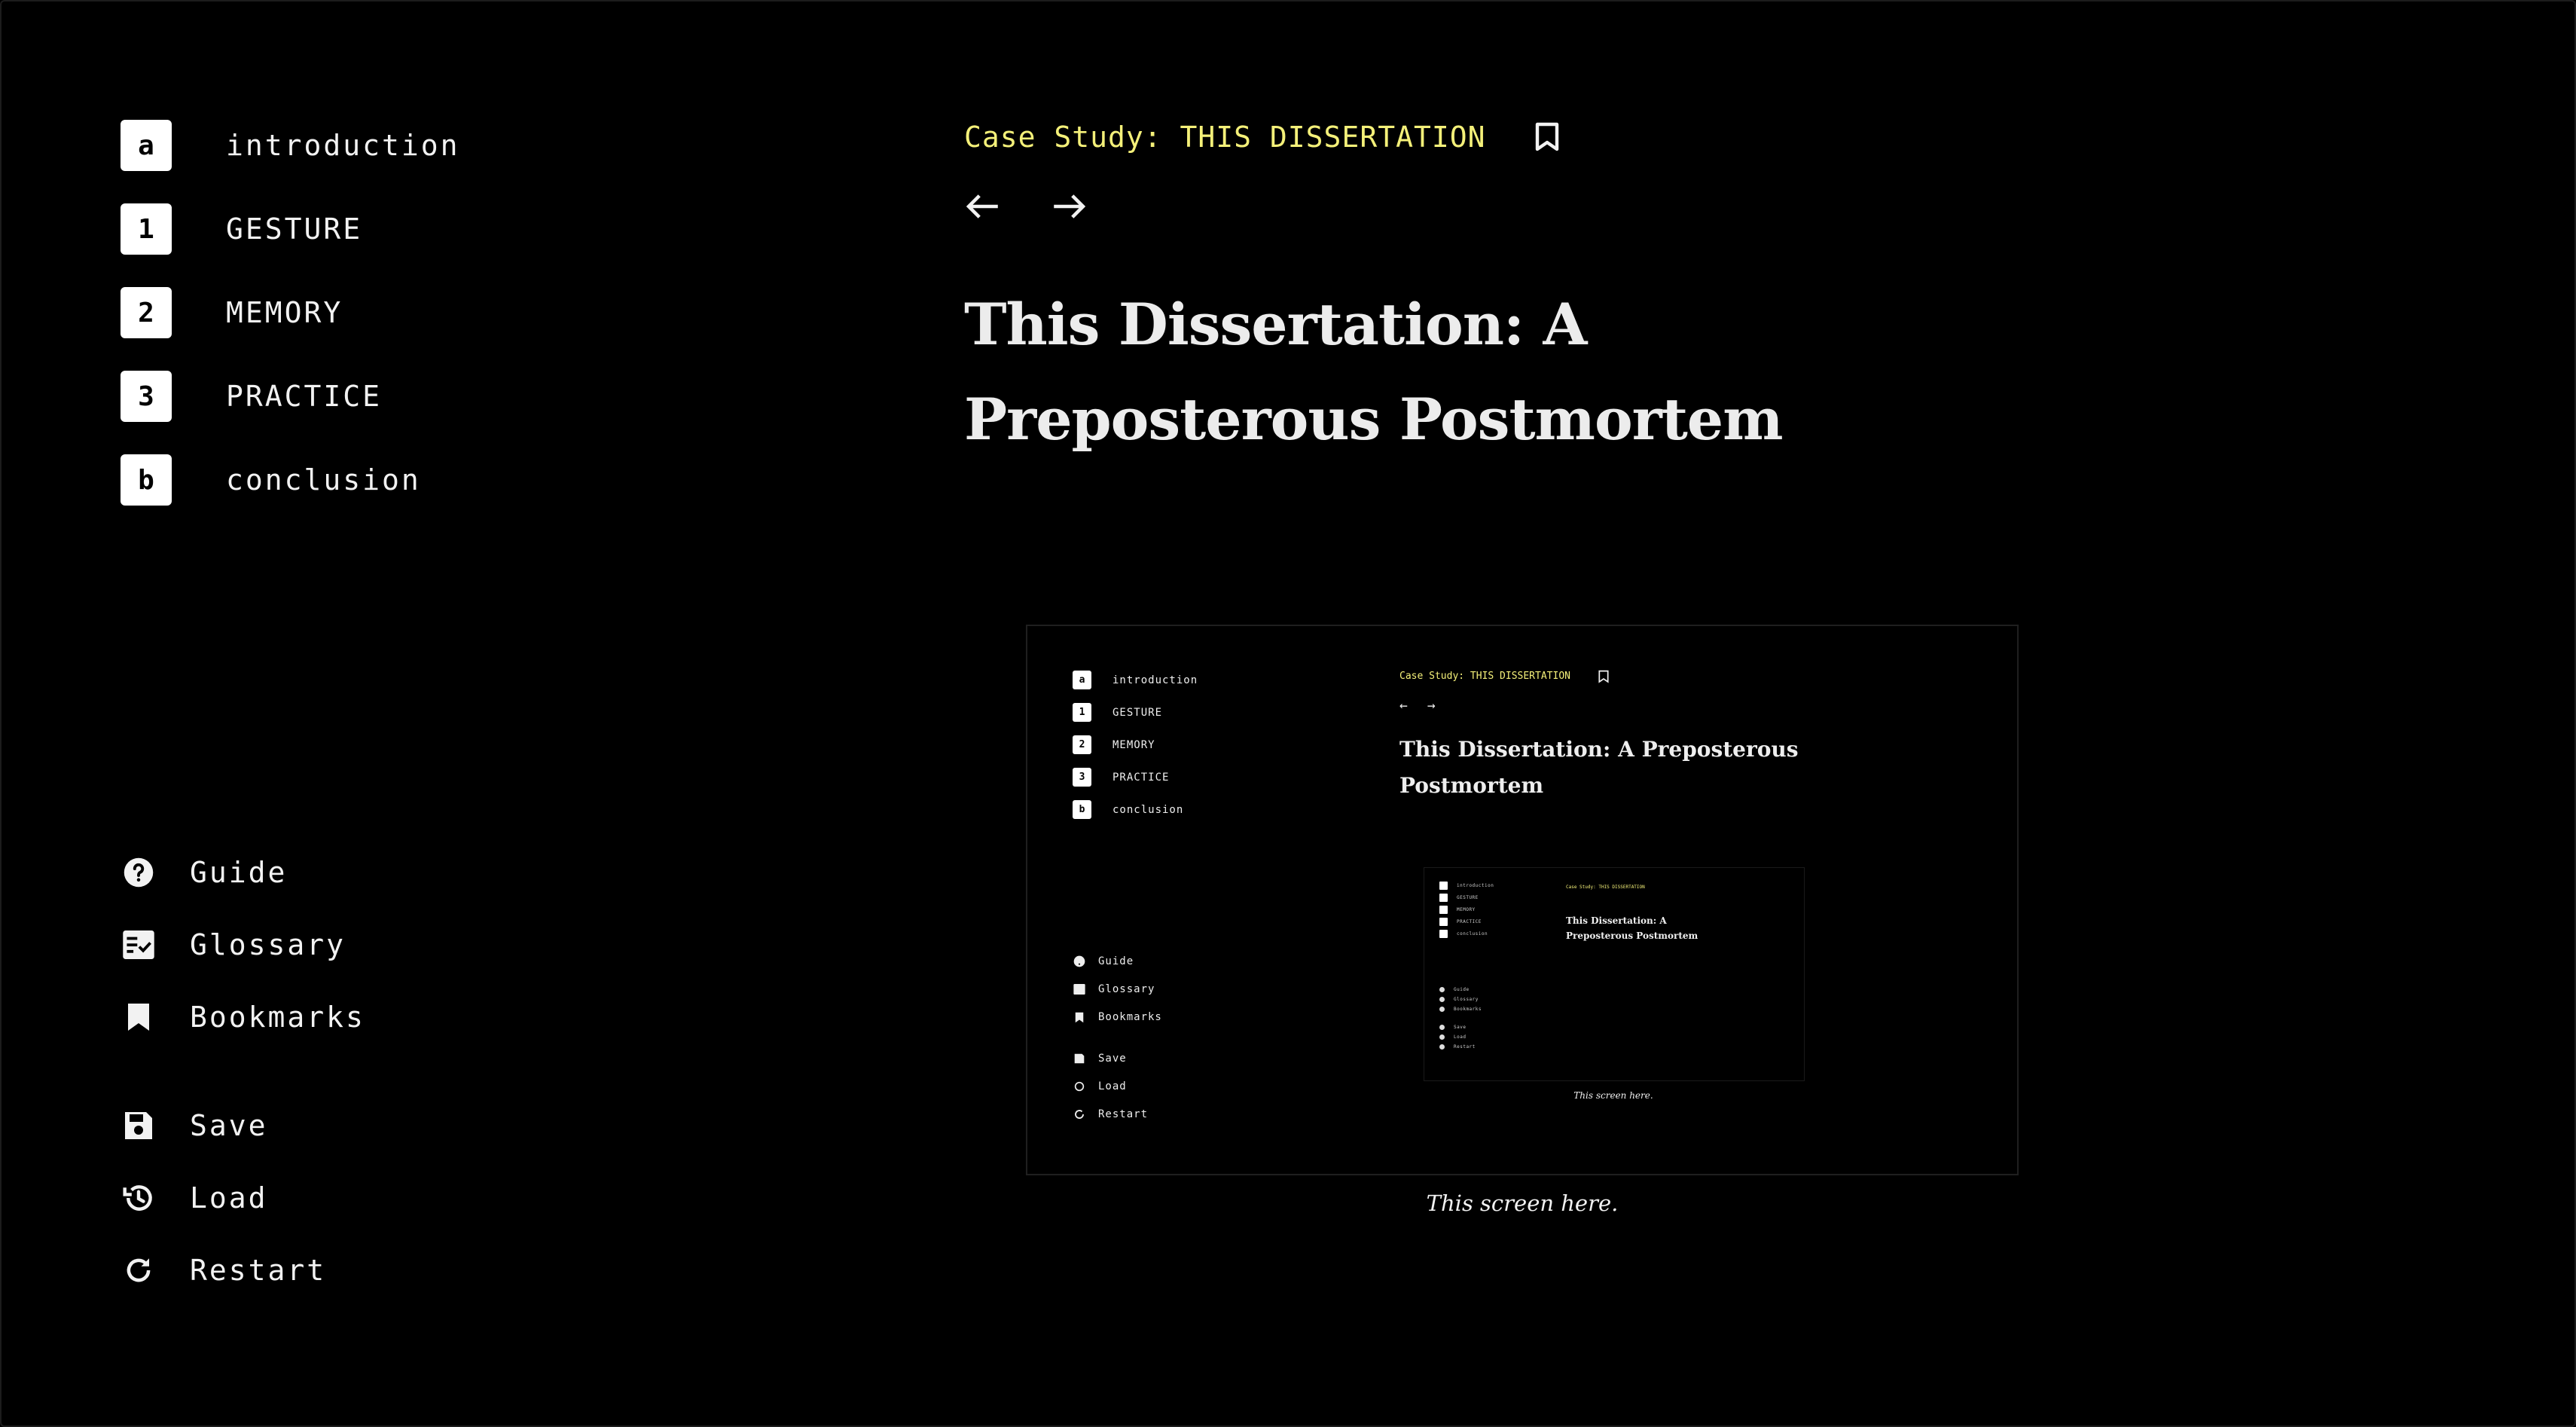 This screenshot has height=1427, width=2576. I want to click on micro-chapter: MEMORY, so click(1457, 910).